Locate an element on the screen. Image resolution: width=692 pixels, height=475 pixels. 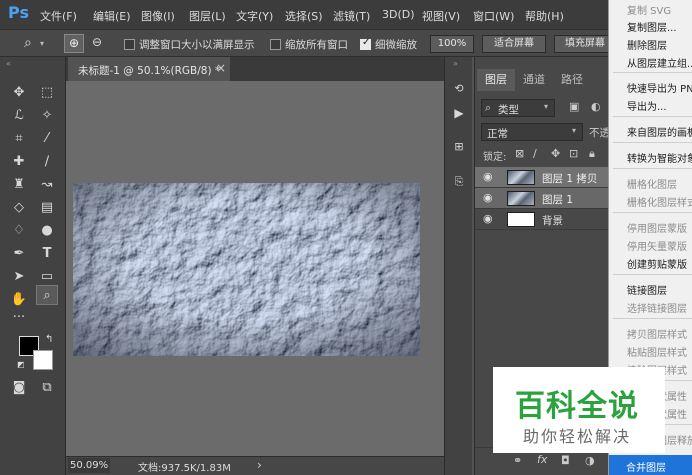
menu-image: 图像(I) is located at coordinates (158, 16).